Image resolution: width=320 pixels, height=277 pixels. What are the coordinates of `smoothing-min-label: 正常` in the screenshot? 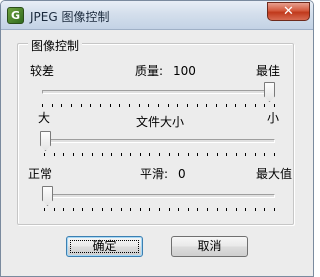 It's located at (40, 174).